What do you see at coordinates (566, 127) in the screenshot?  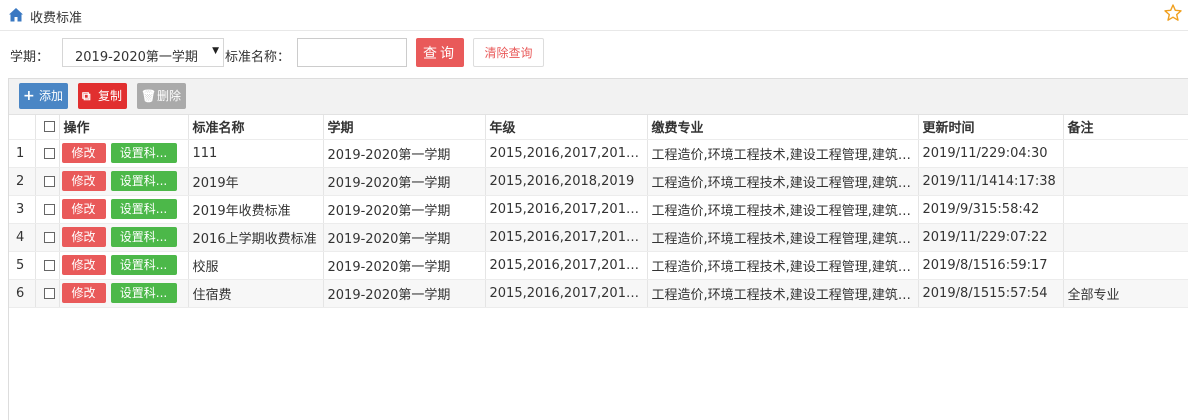 I see `header-grade: 年级` at bounding box center [566, 127].